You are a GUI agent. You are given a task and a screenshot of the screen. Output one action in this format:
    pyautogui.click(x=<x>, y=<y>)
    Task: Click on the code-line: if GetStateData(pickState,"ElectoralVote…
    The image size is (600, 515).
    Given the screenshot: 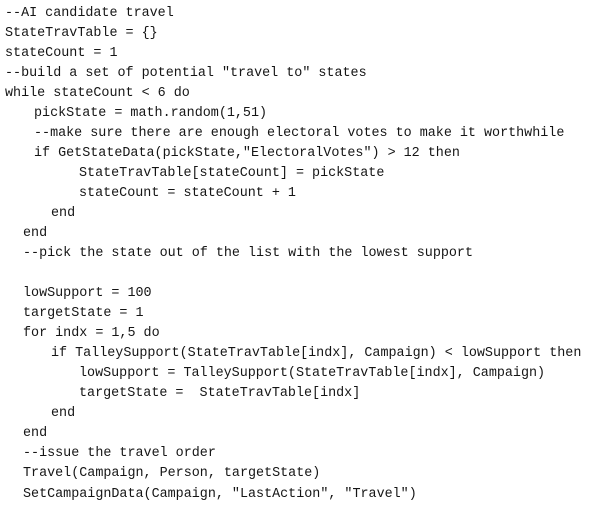 What is the action you would take?
    pyautogui.click(x=247, y=153)
    